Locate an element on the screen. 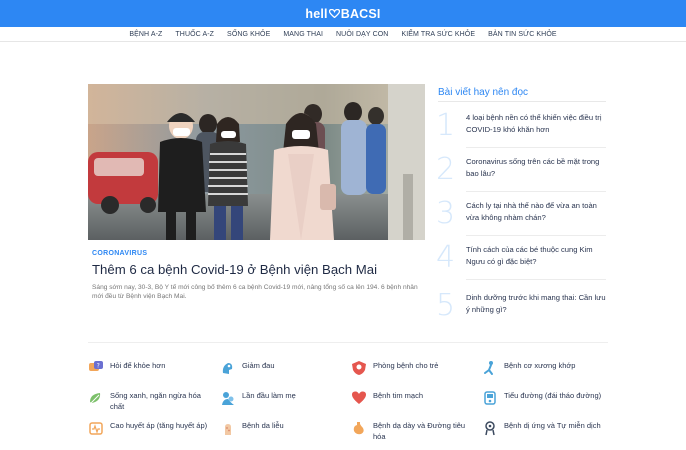 The height and width of the screenshot is (450, 686). topic-label: Cao huyết áp (tăng huyết áp) is located at coordinates (163, 426).